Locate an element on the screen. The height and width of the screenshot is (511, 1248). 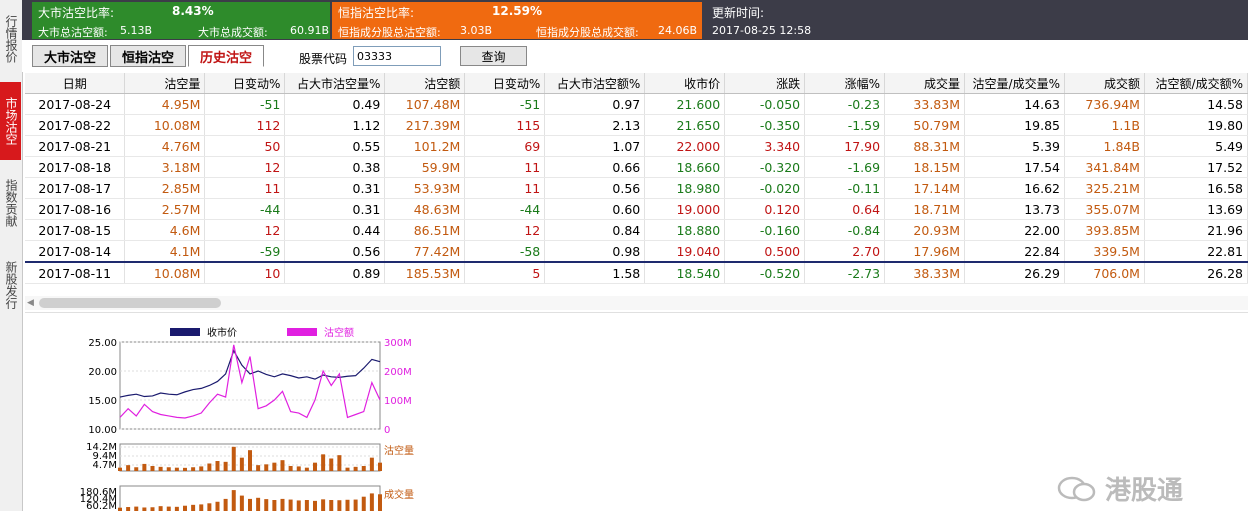
scrollbar-thumb is located at coordinates (130, 303).